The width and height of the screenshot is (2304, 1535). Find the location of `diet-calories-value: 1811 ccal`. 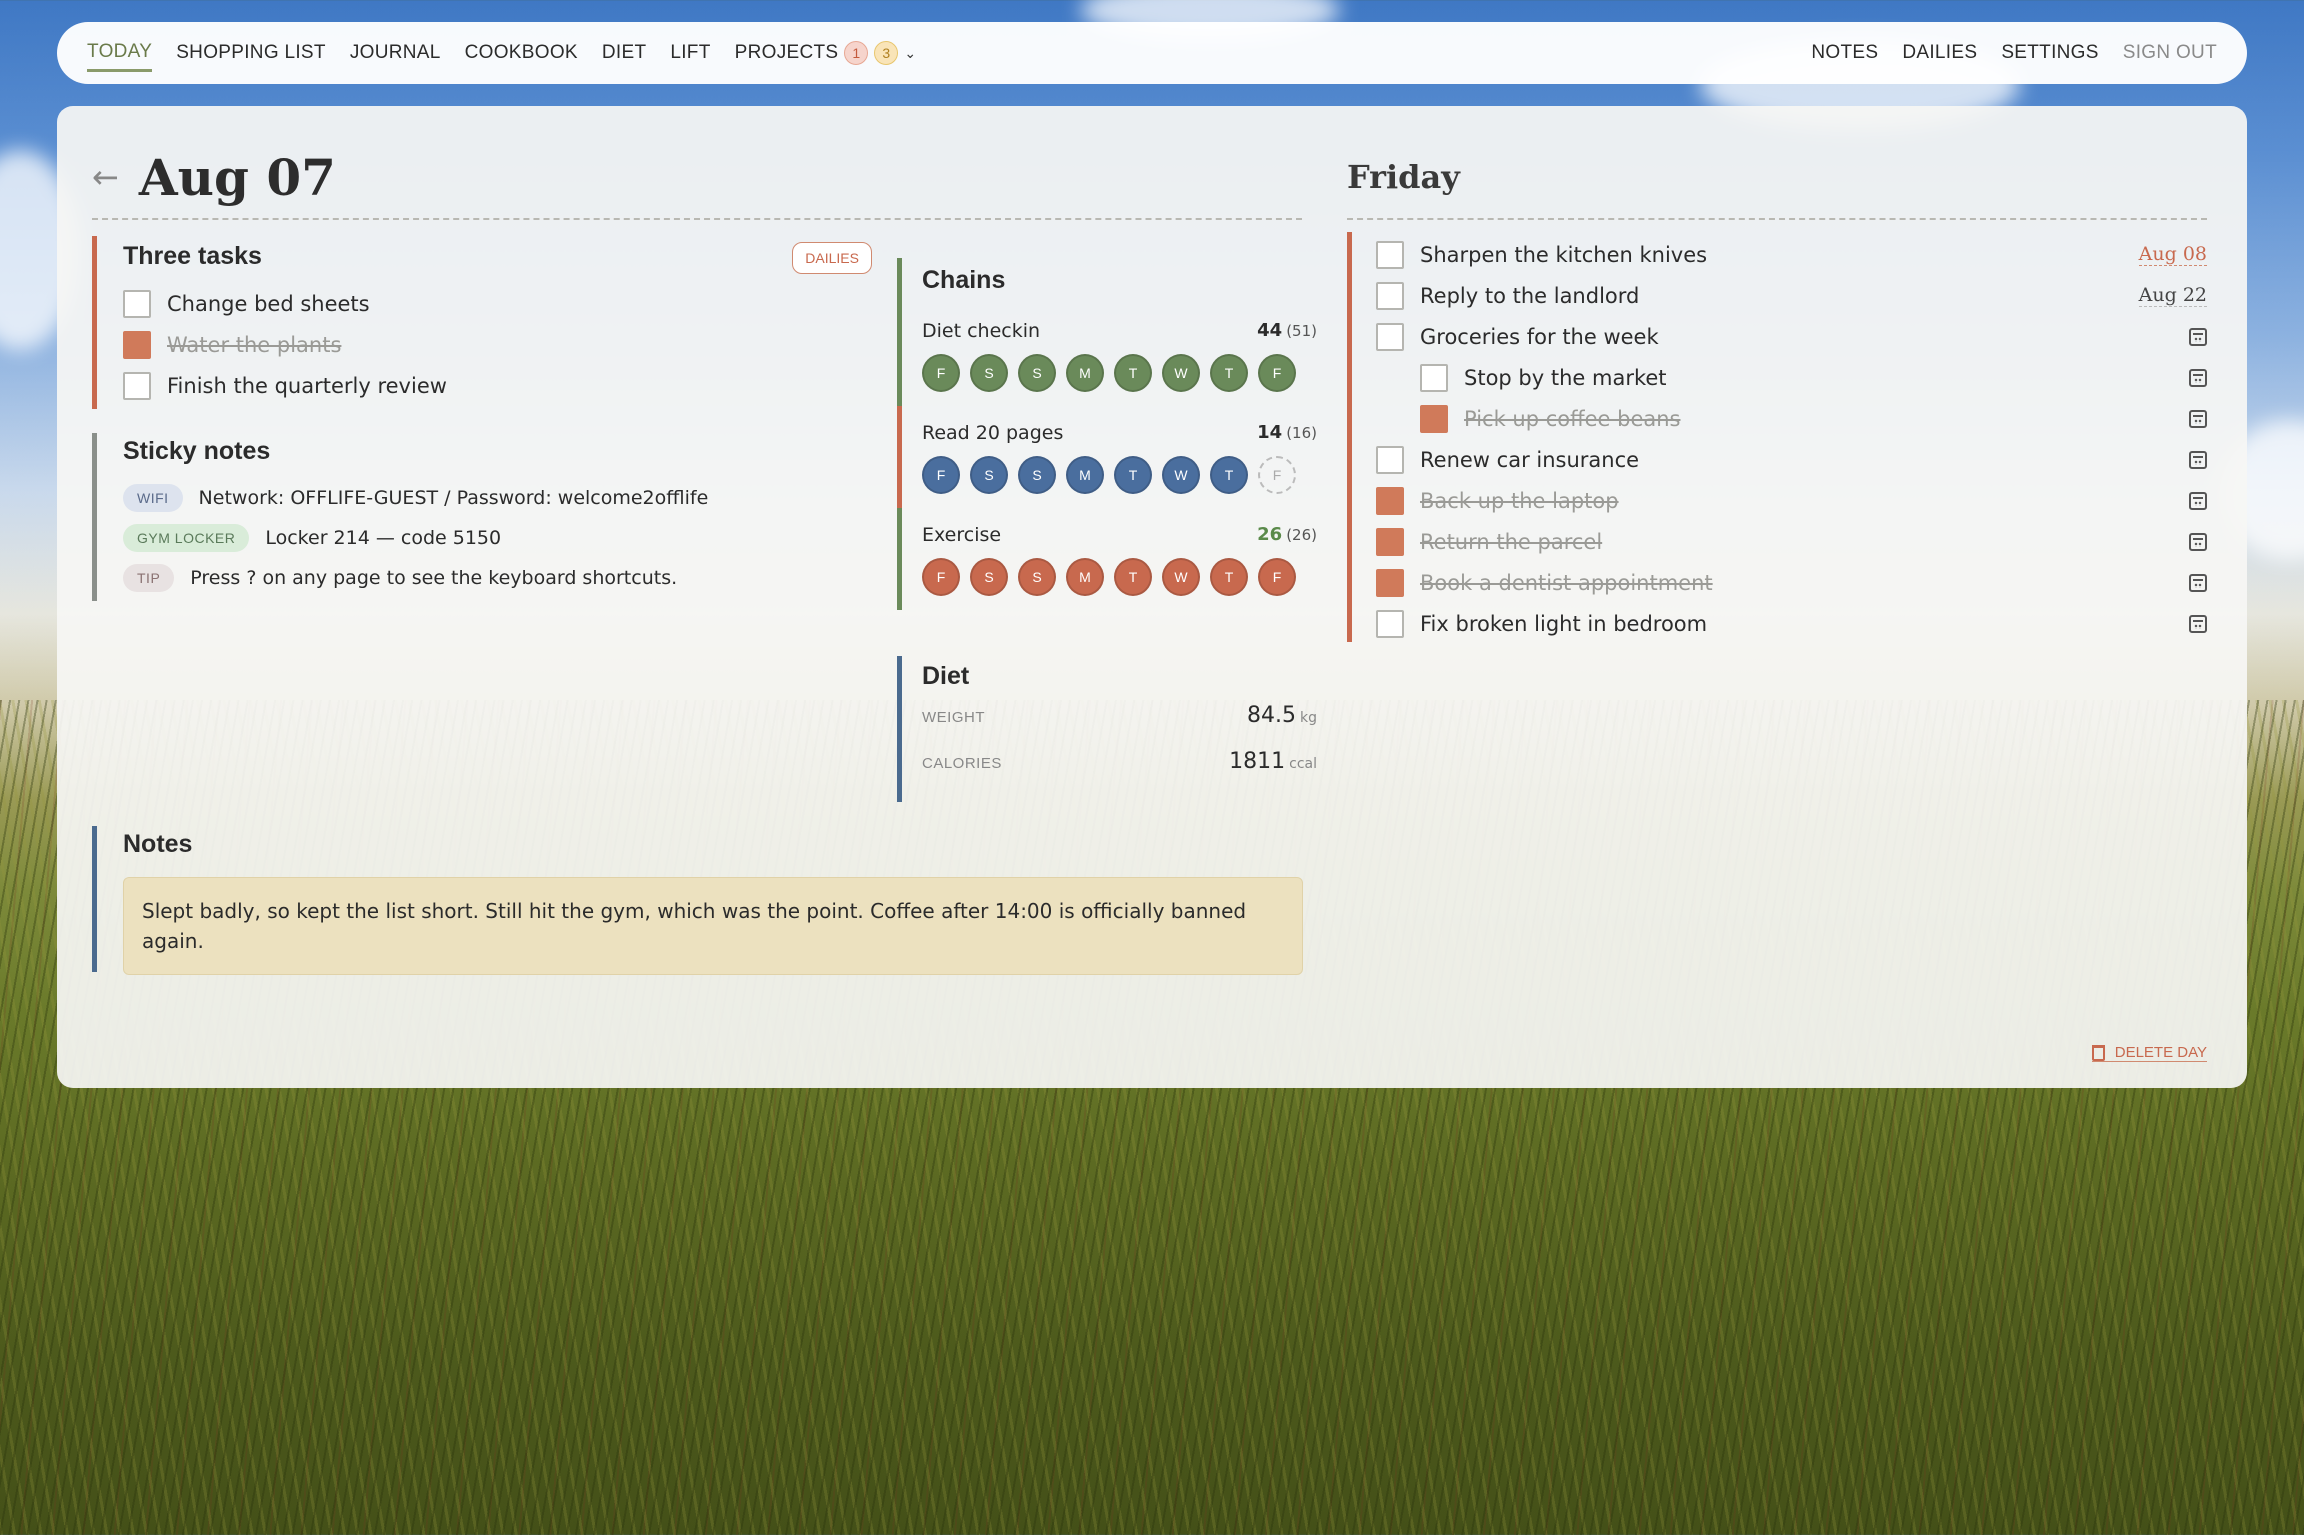

diet-calories-value: 1811 ccal is located at coordinates (1273, 761).